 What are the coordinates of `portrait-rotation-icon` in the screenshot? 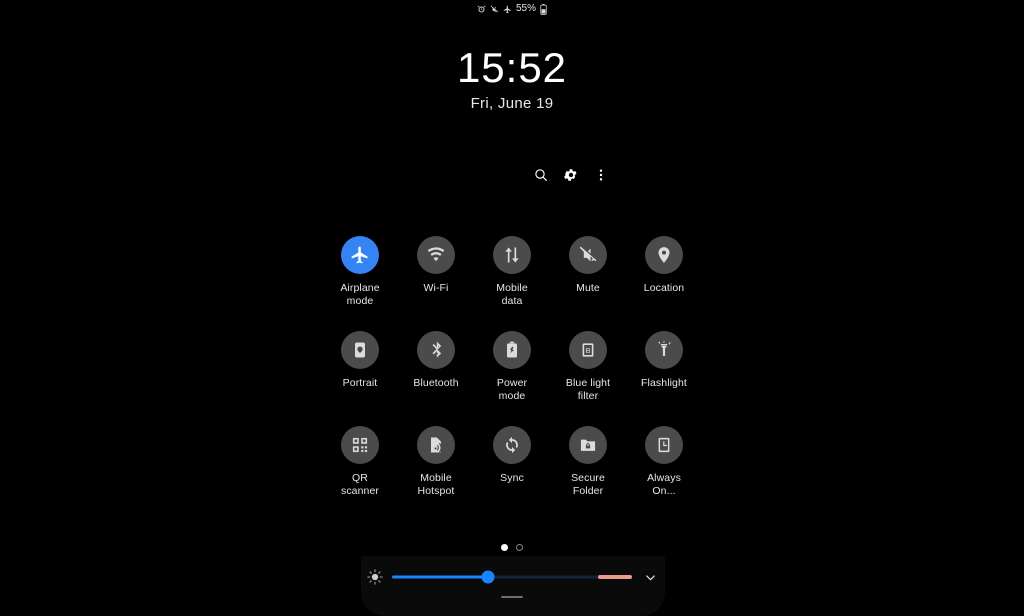 It's located at (360, 349).